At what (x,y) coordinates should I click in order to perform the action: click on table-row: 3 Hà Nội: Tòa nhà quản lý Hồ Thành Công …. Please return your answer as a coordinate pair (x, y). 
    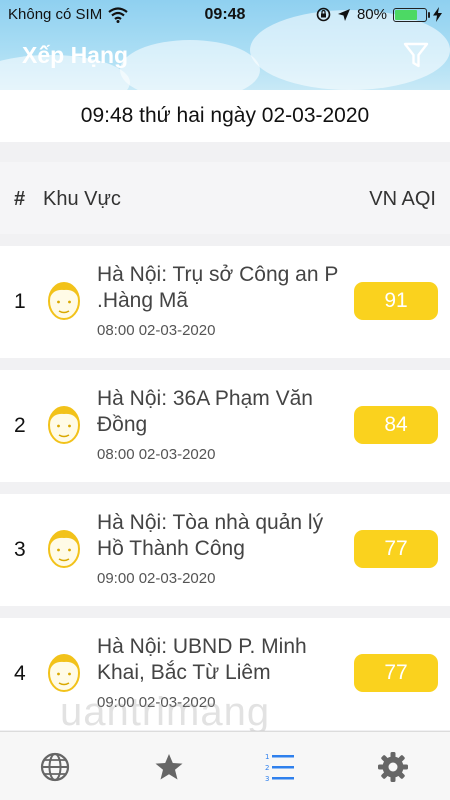
    Looking at the image, I should click on (225, 550).